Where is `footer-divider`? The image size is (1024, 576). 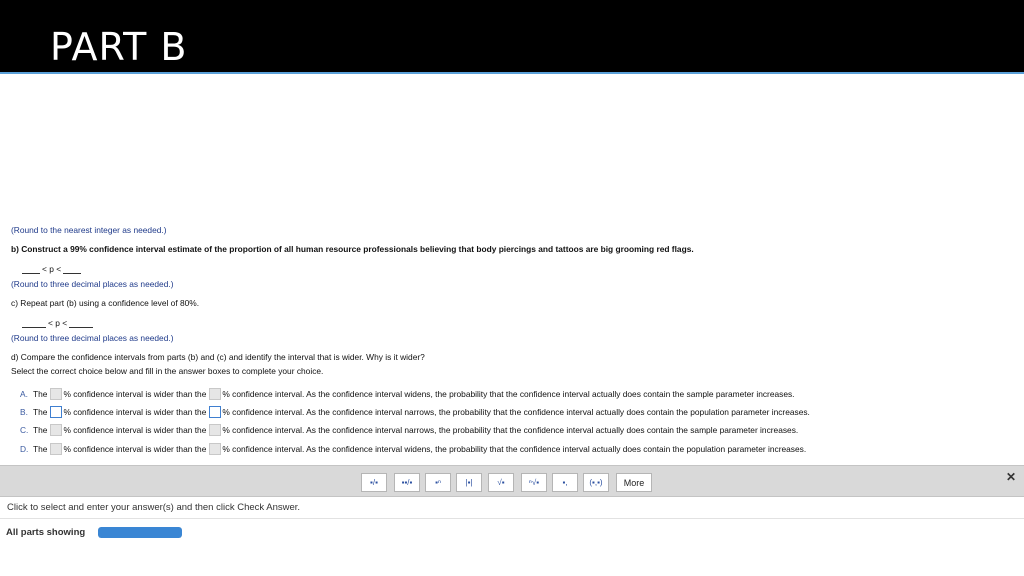 footer-divider is located at coordinates (512, 518).